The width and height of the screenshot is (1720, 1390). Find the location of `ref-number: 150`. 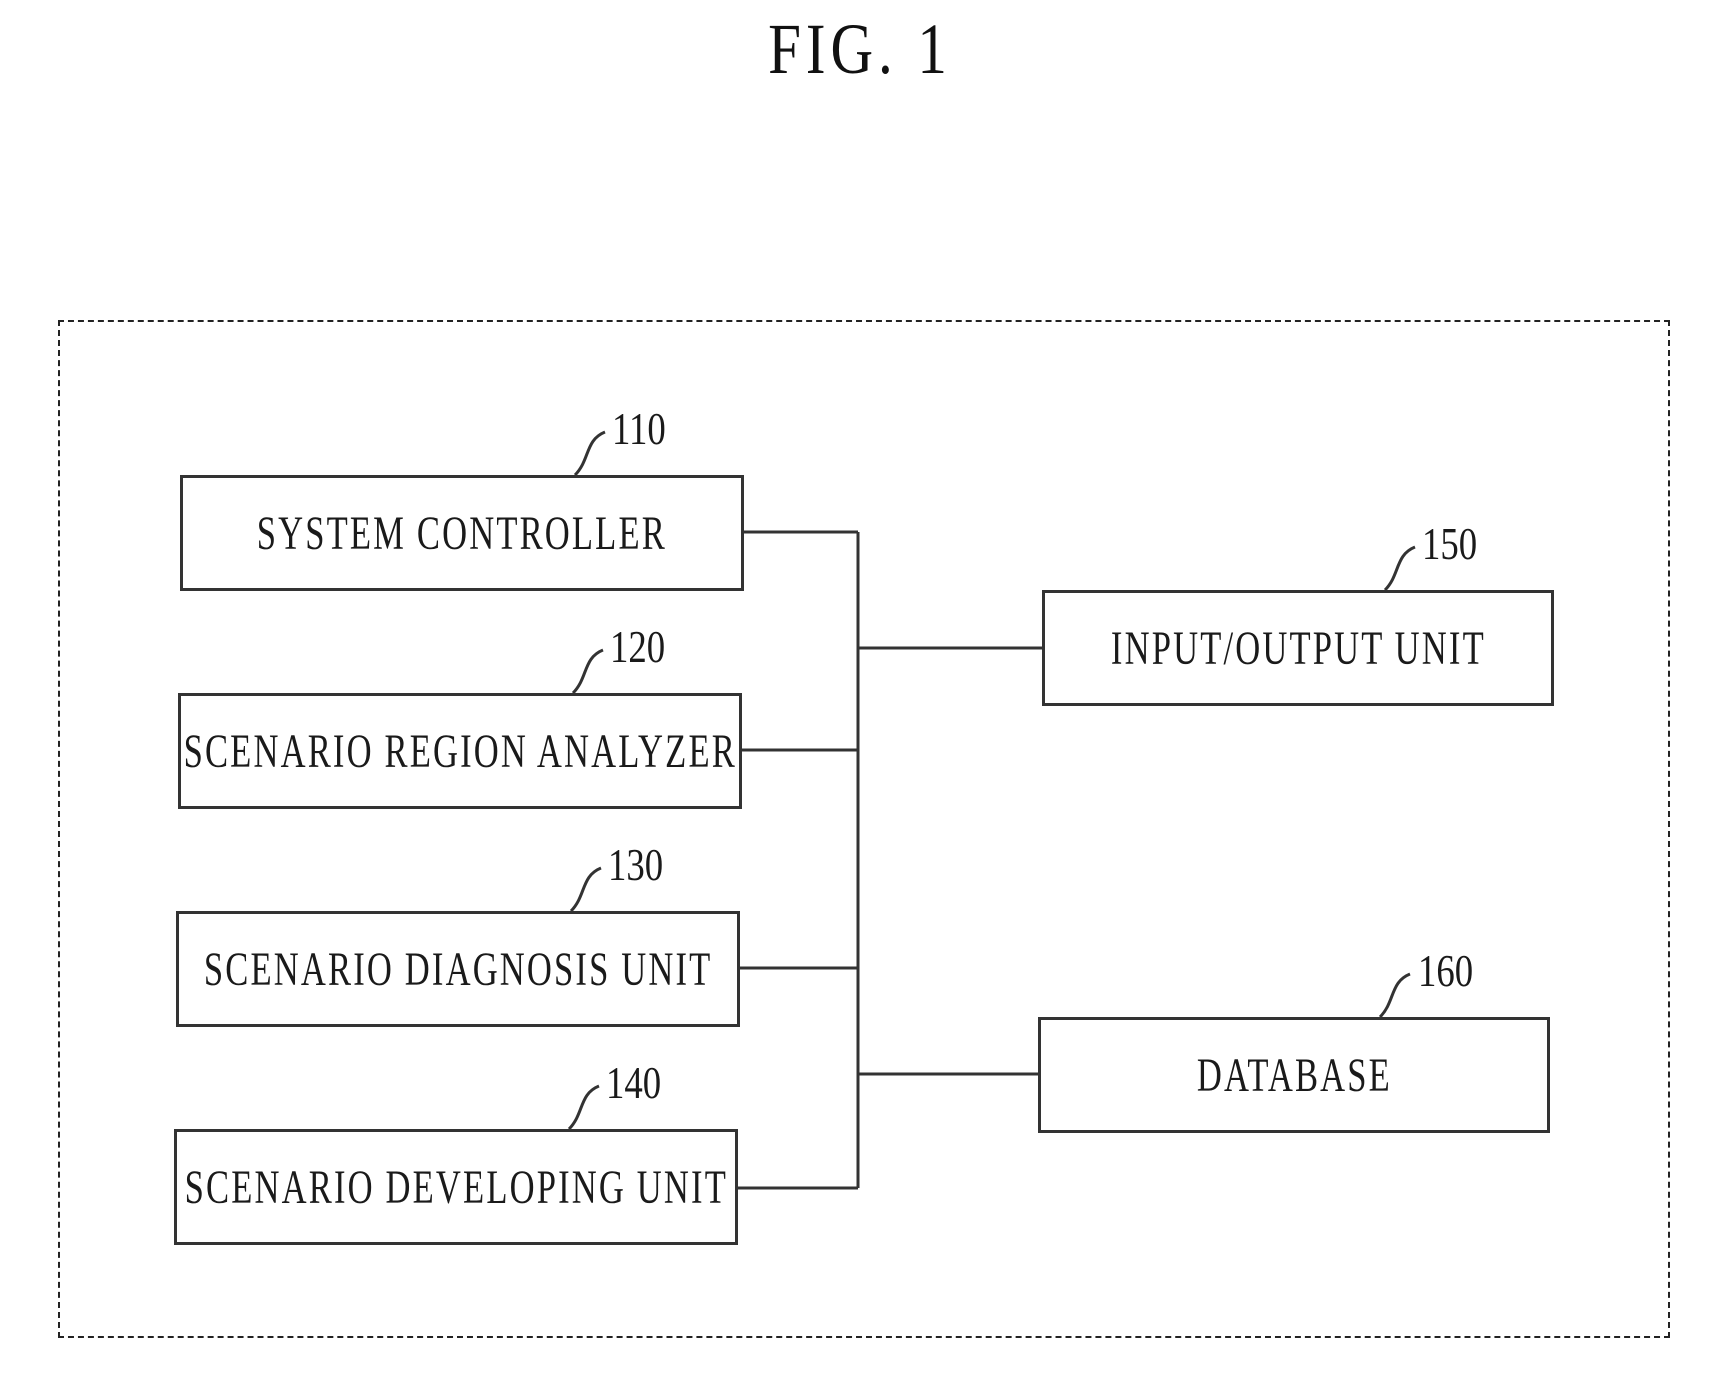

ref-number: 150 is located at coordinates (1450, 543).